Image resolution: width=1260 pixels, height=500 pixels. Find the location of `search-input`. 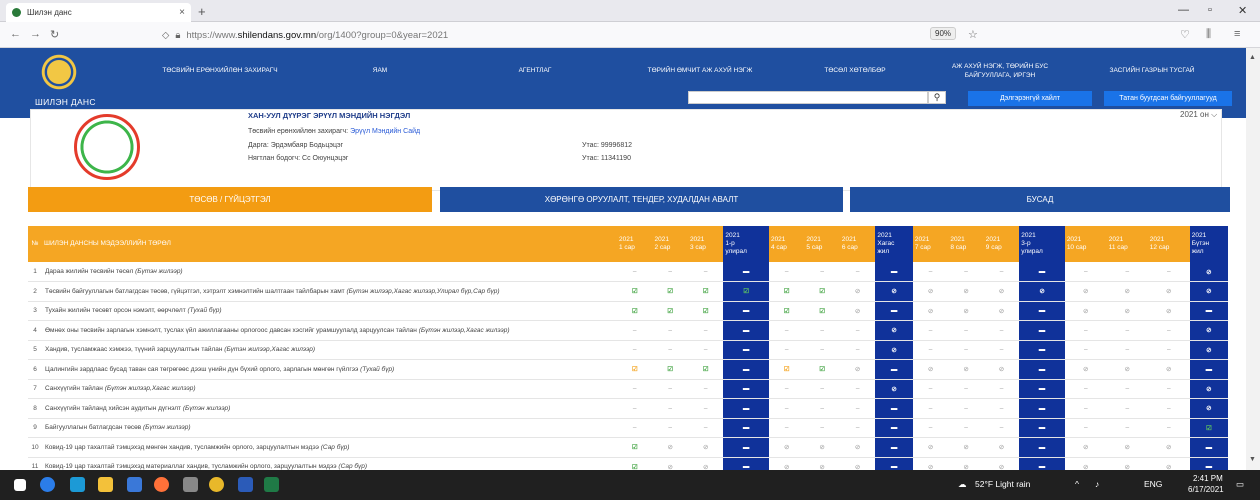

search-input is located at coordinates (808, 97).